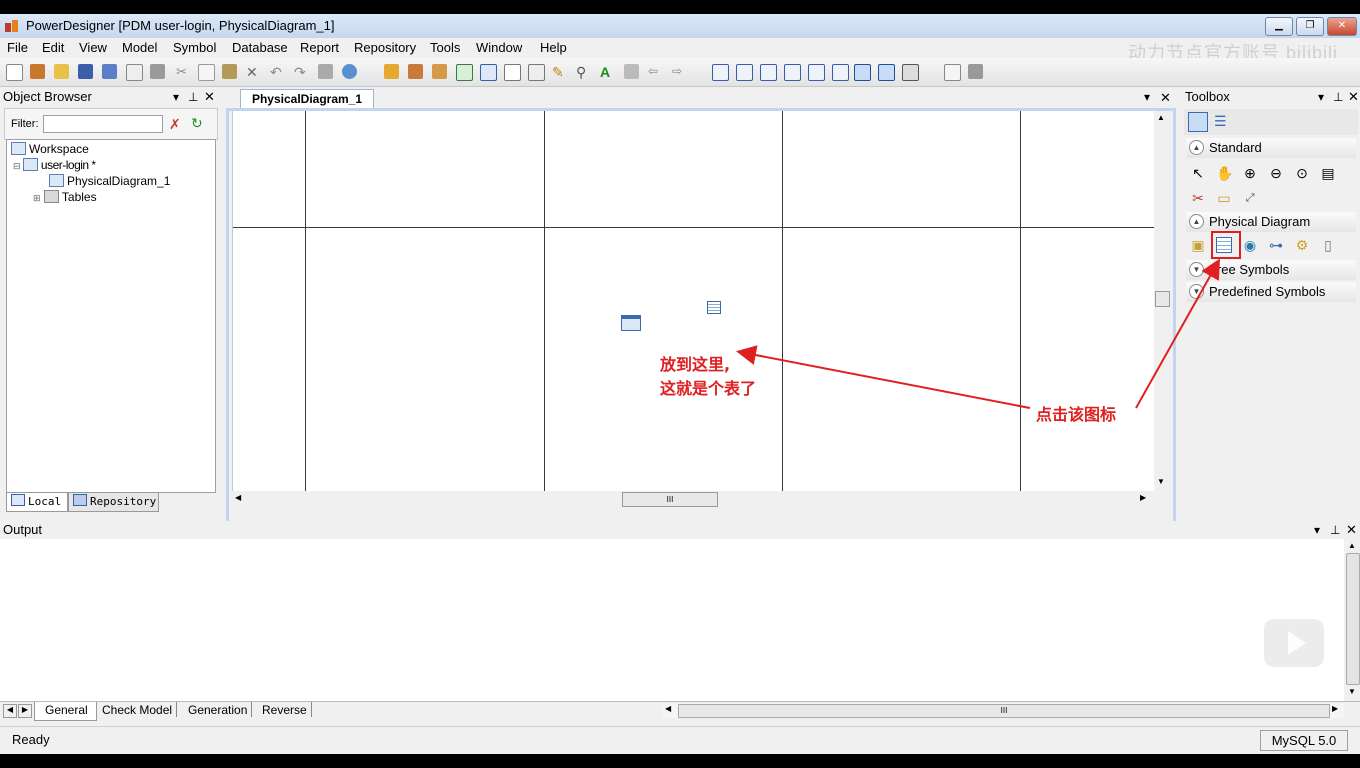  Describe the element at coordinates (695, 364) in the screenshot. I see `annotation-drop-here: 放到这里,` at that location.